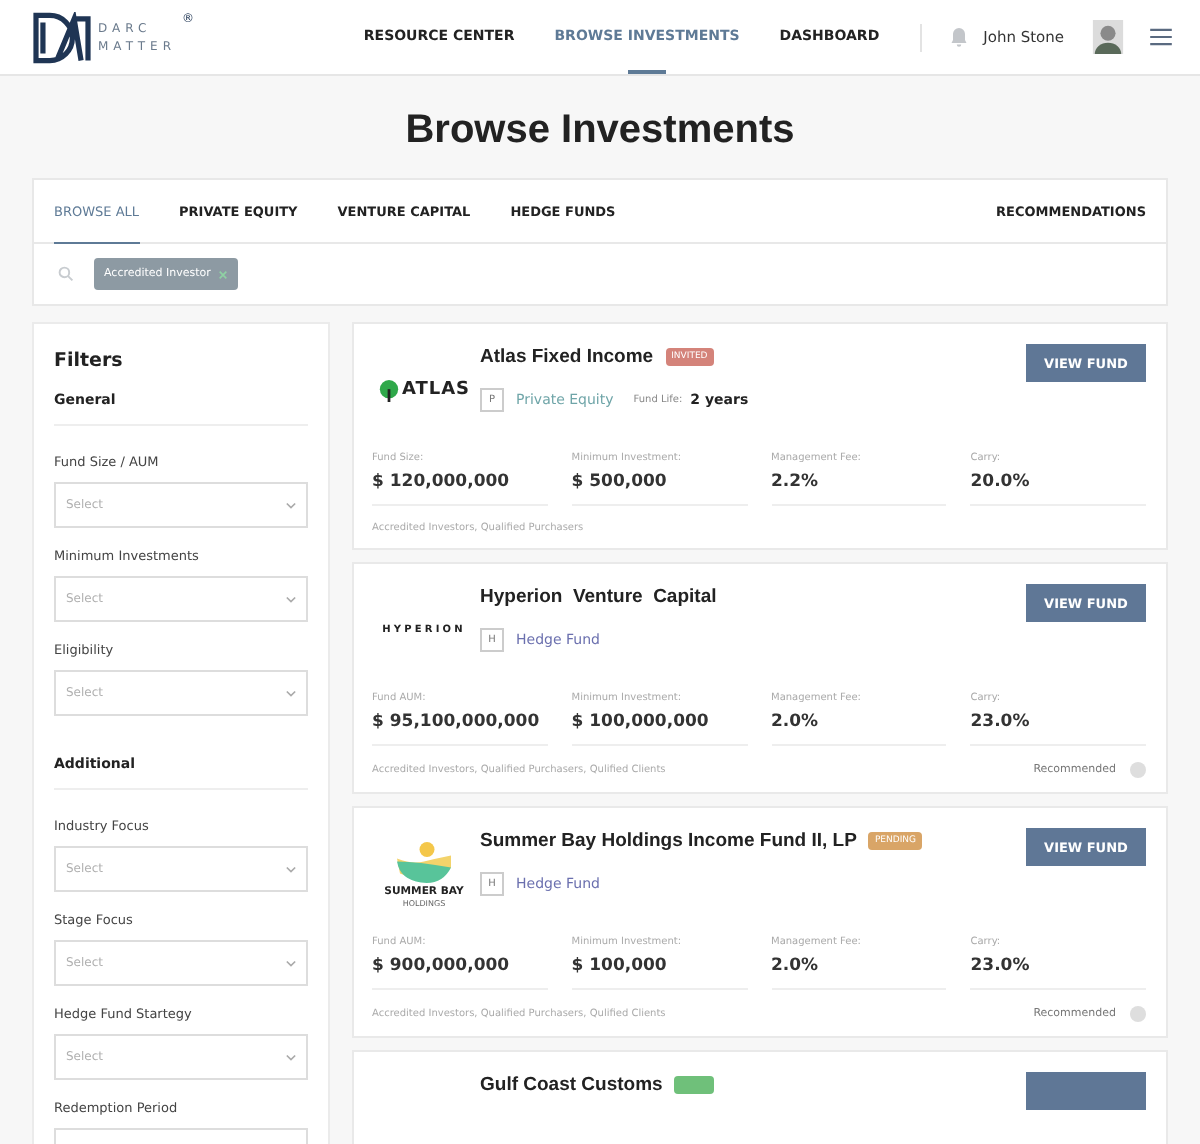 This screenshot has height=1144, width=1200. Describe the element at coordinates (668, 841) in the screenshot. I see `fund-name: Summer Bay Holdings Income Fund II, LP` at that location.